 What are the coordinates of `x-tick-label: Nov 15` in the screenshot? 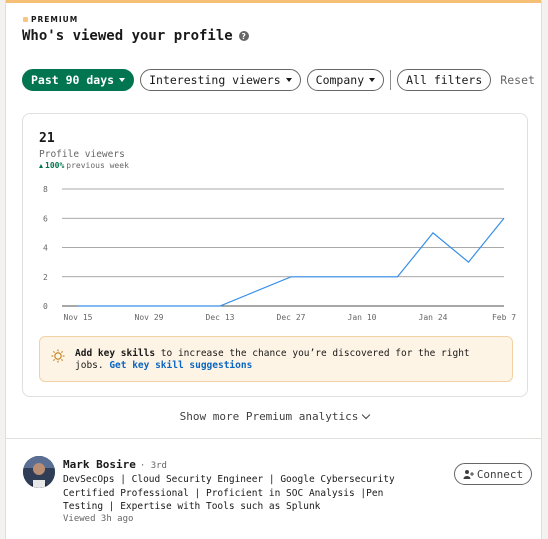 It's located at (78, 317).